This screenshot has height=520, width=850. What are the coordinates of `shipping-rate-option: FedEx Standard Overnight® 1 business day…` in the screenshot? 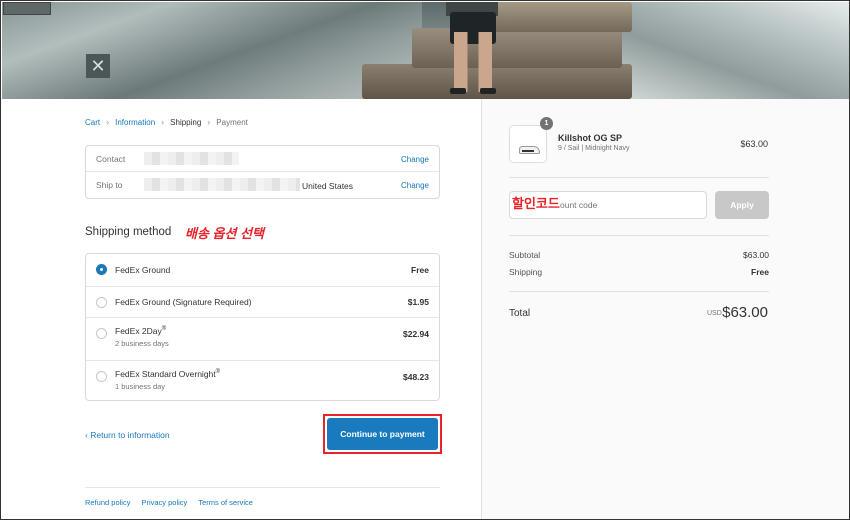 It's located at (262, 380).